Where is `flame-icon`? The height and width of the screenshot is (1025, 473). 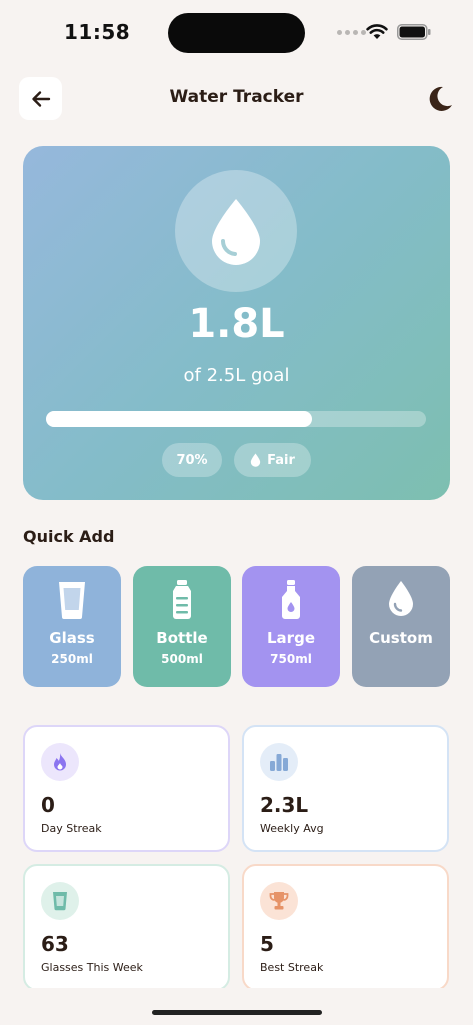
flame-icon is located at coordinates (60, 762).